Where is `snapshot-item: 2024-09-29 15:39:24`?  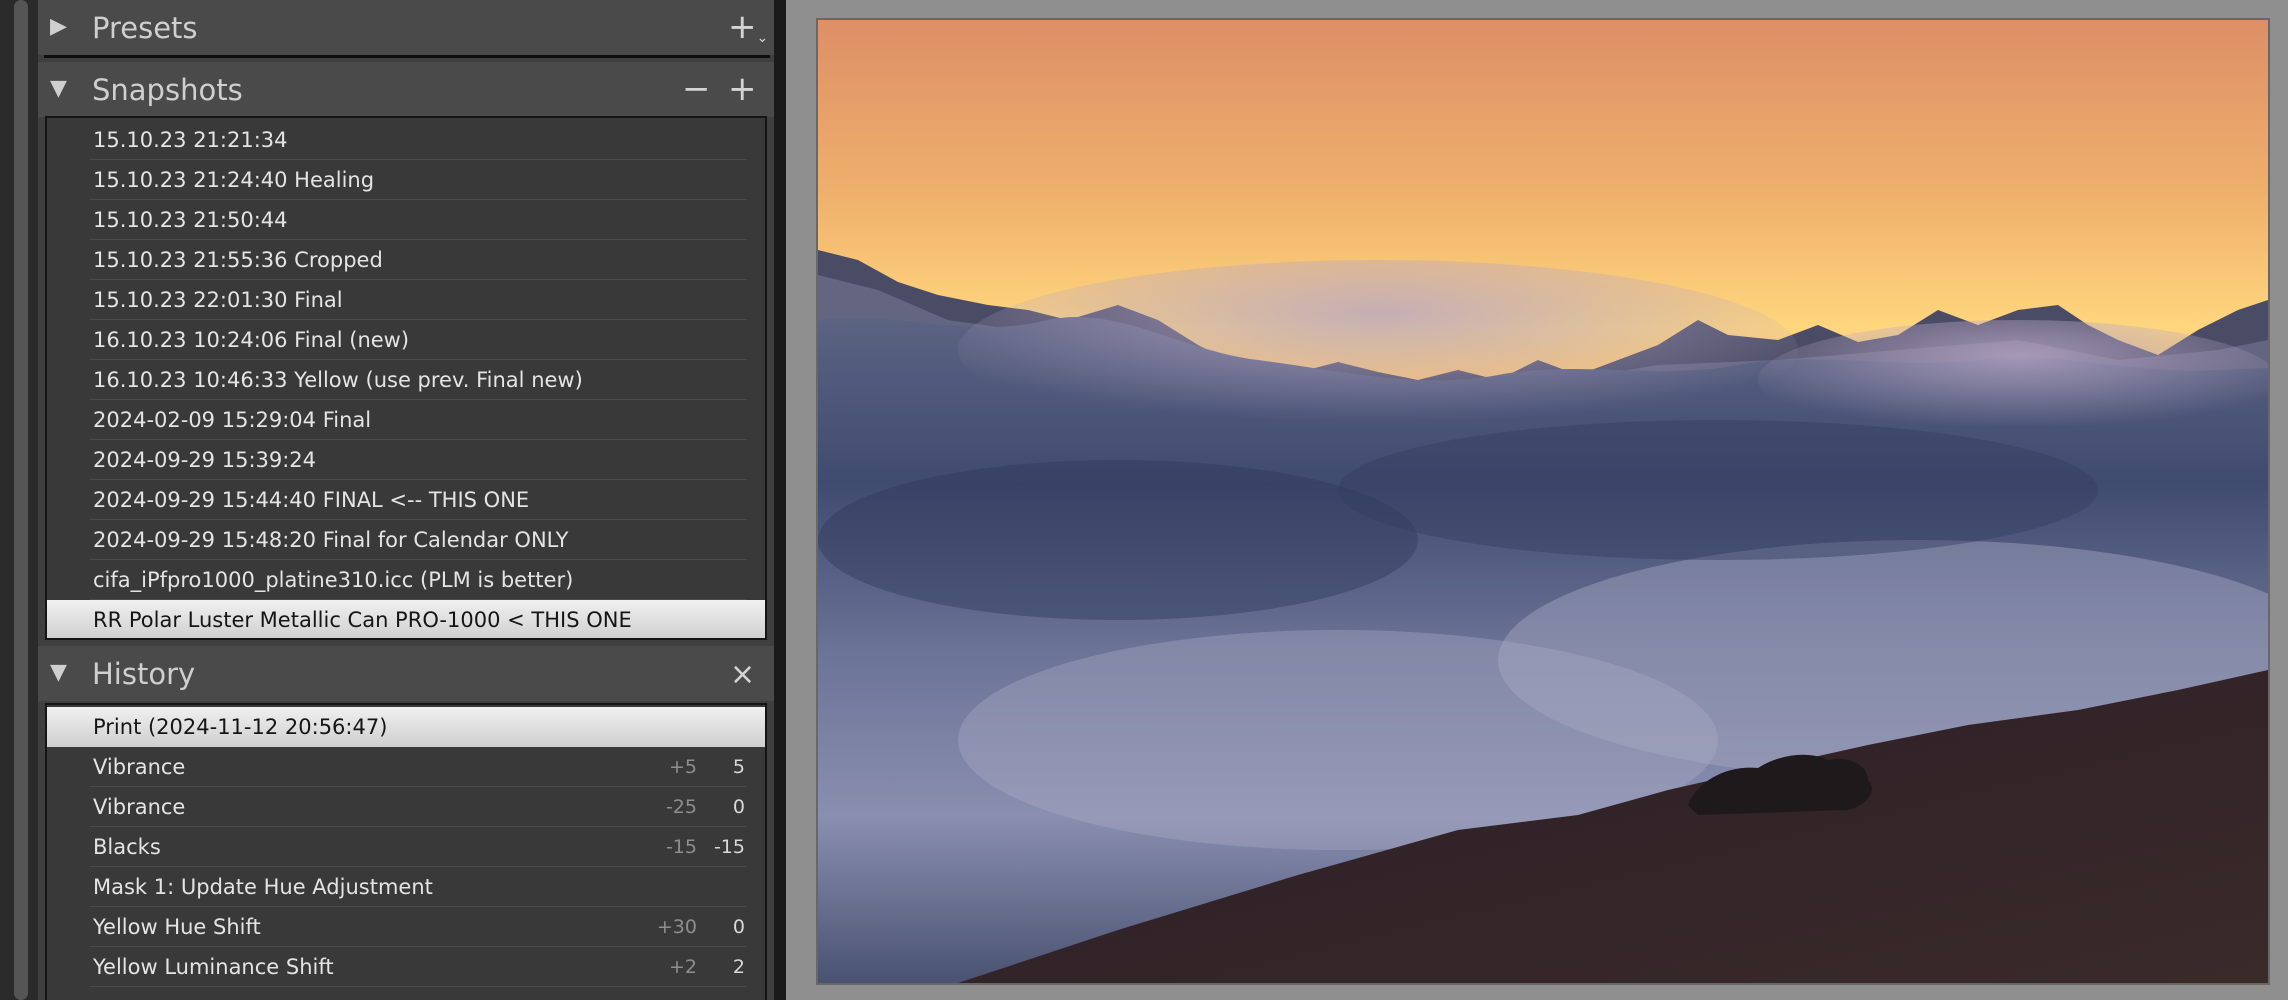 snapshot-item: 2024-09-29 15:39:24 is located at coordinates (406, 460).